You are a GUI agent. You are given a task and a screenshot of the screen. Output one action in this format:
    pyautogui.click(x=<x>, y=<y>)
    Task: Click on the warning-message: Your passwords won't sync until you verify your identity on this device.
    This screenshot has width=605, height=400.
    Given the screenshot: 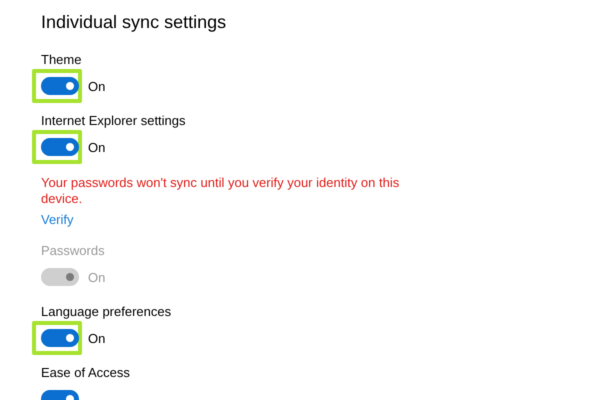 What is the action you would take?
    pyautogui.click(x=220, y=191)
    